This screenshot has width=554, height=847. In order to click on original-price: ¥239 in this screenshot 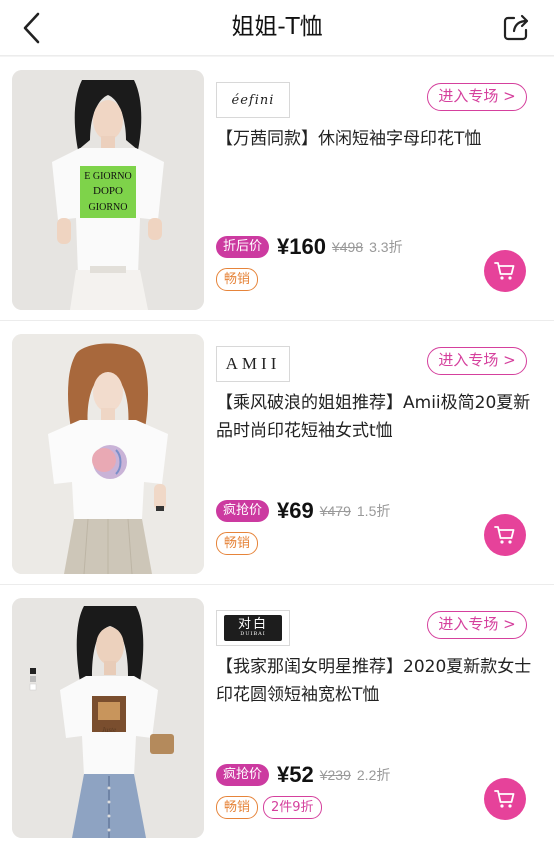, I will do `click(335, 775)`.